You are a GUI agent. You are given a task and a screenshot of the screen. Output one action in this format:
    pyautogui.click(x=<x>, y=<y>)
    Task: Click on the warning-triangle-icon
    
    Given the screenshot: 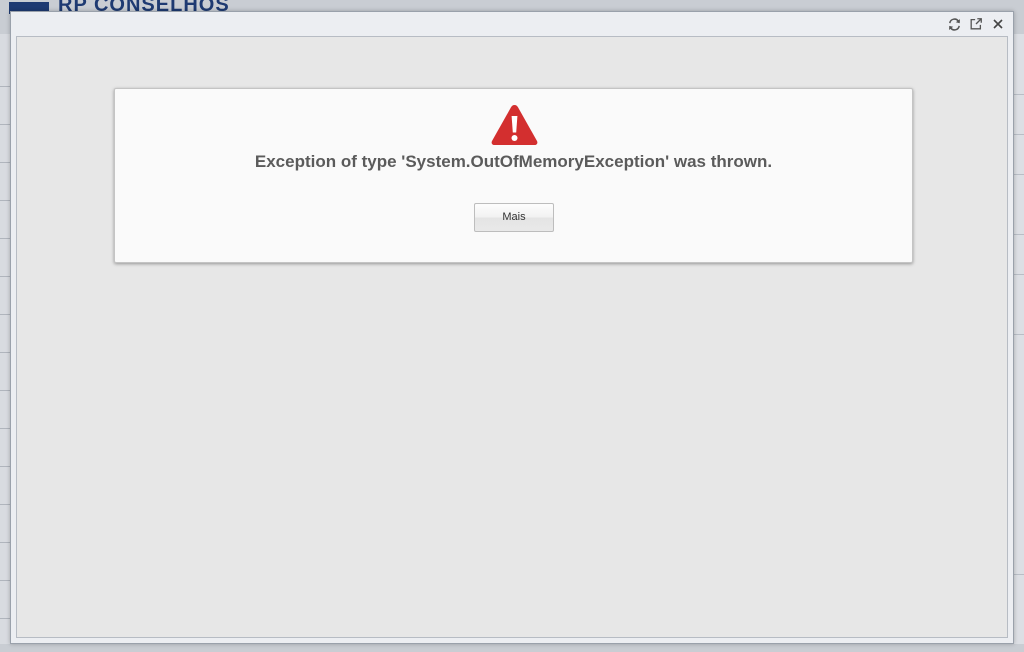 What is the action you would take?
    pyautogui.click(x=514, y=125)
    